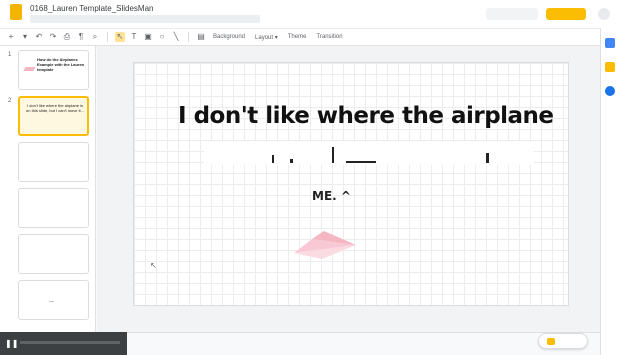 This screenshot has width=620, height=355. I want to click on pause-icon: ❚❚, so click(11, 343).